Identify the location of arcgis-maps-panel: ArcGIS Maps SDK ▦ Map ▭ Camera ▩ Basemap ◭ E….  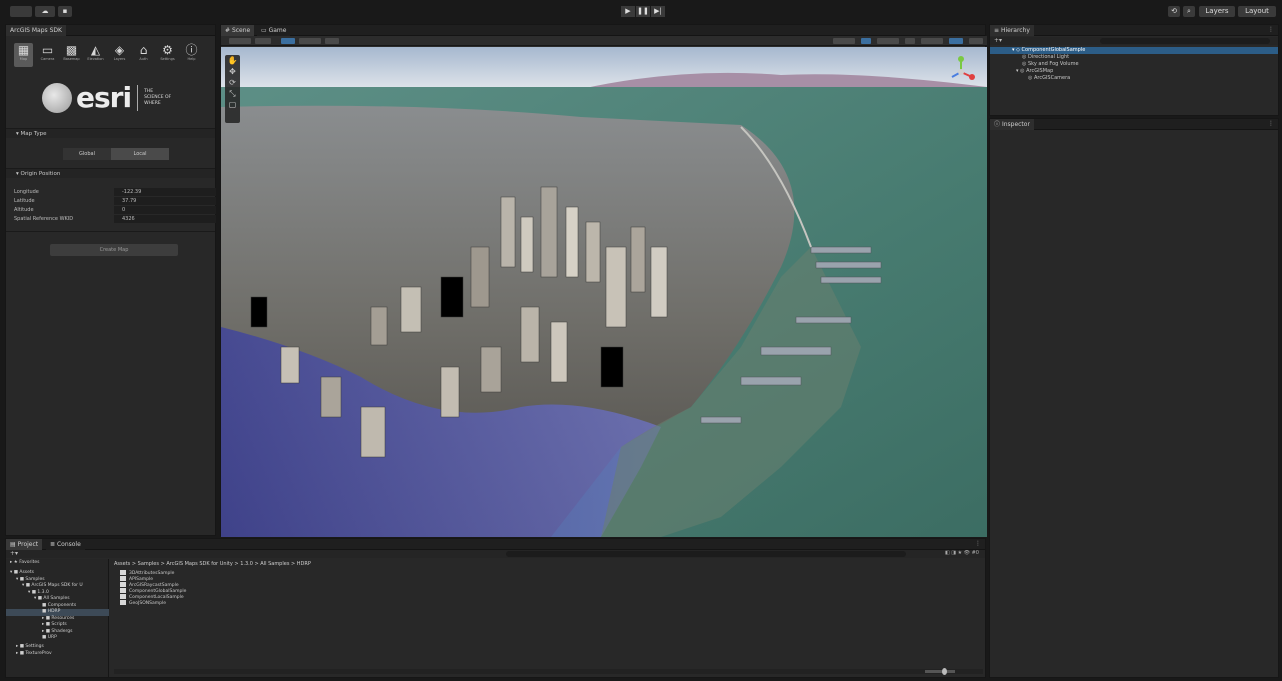
(110, 280).